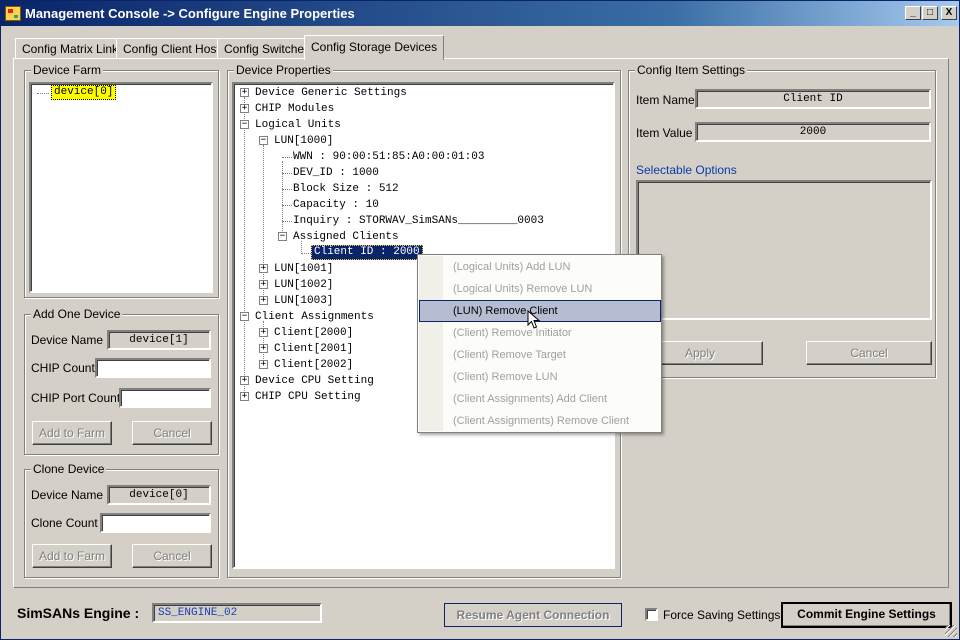 This screenshot has width=960, height=640. What do you see at coordinates (72, 433) in the screenshot?
I see `add-to-farm-button: Add to Farm` at bounding box center [72, 433].